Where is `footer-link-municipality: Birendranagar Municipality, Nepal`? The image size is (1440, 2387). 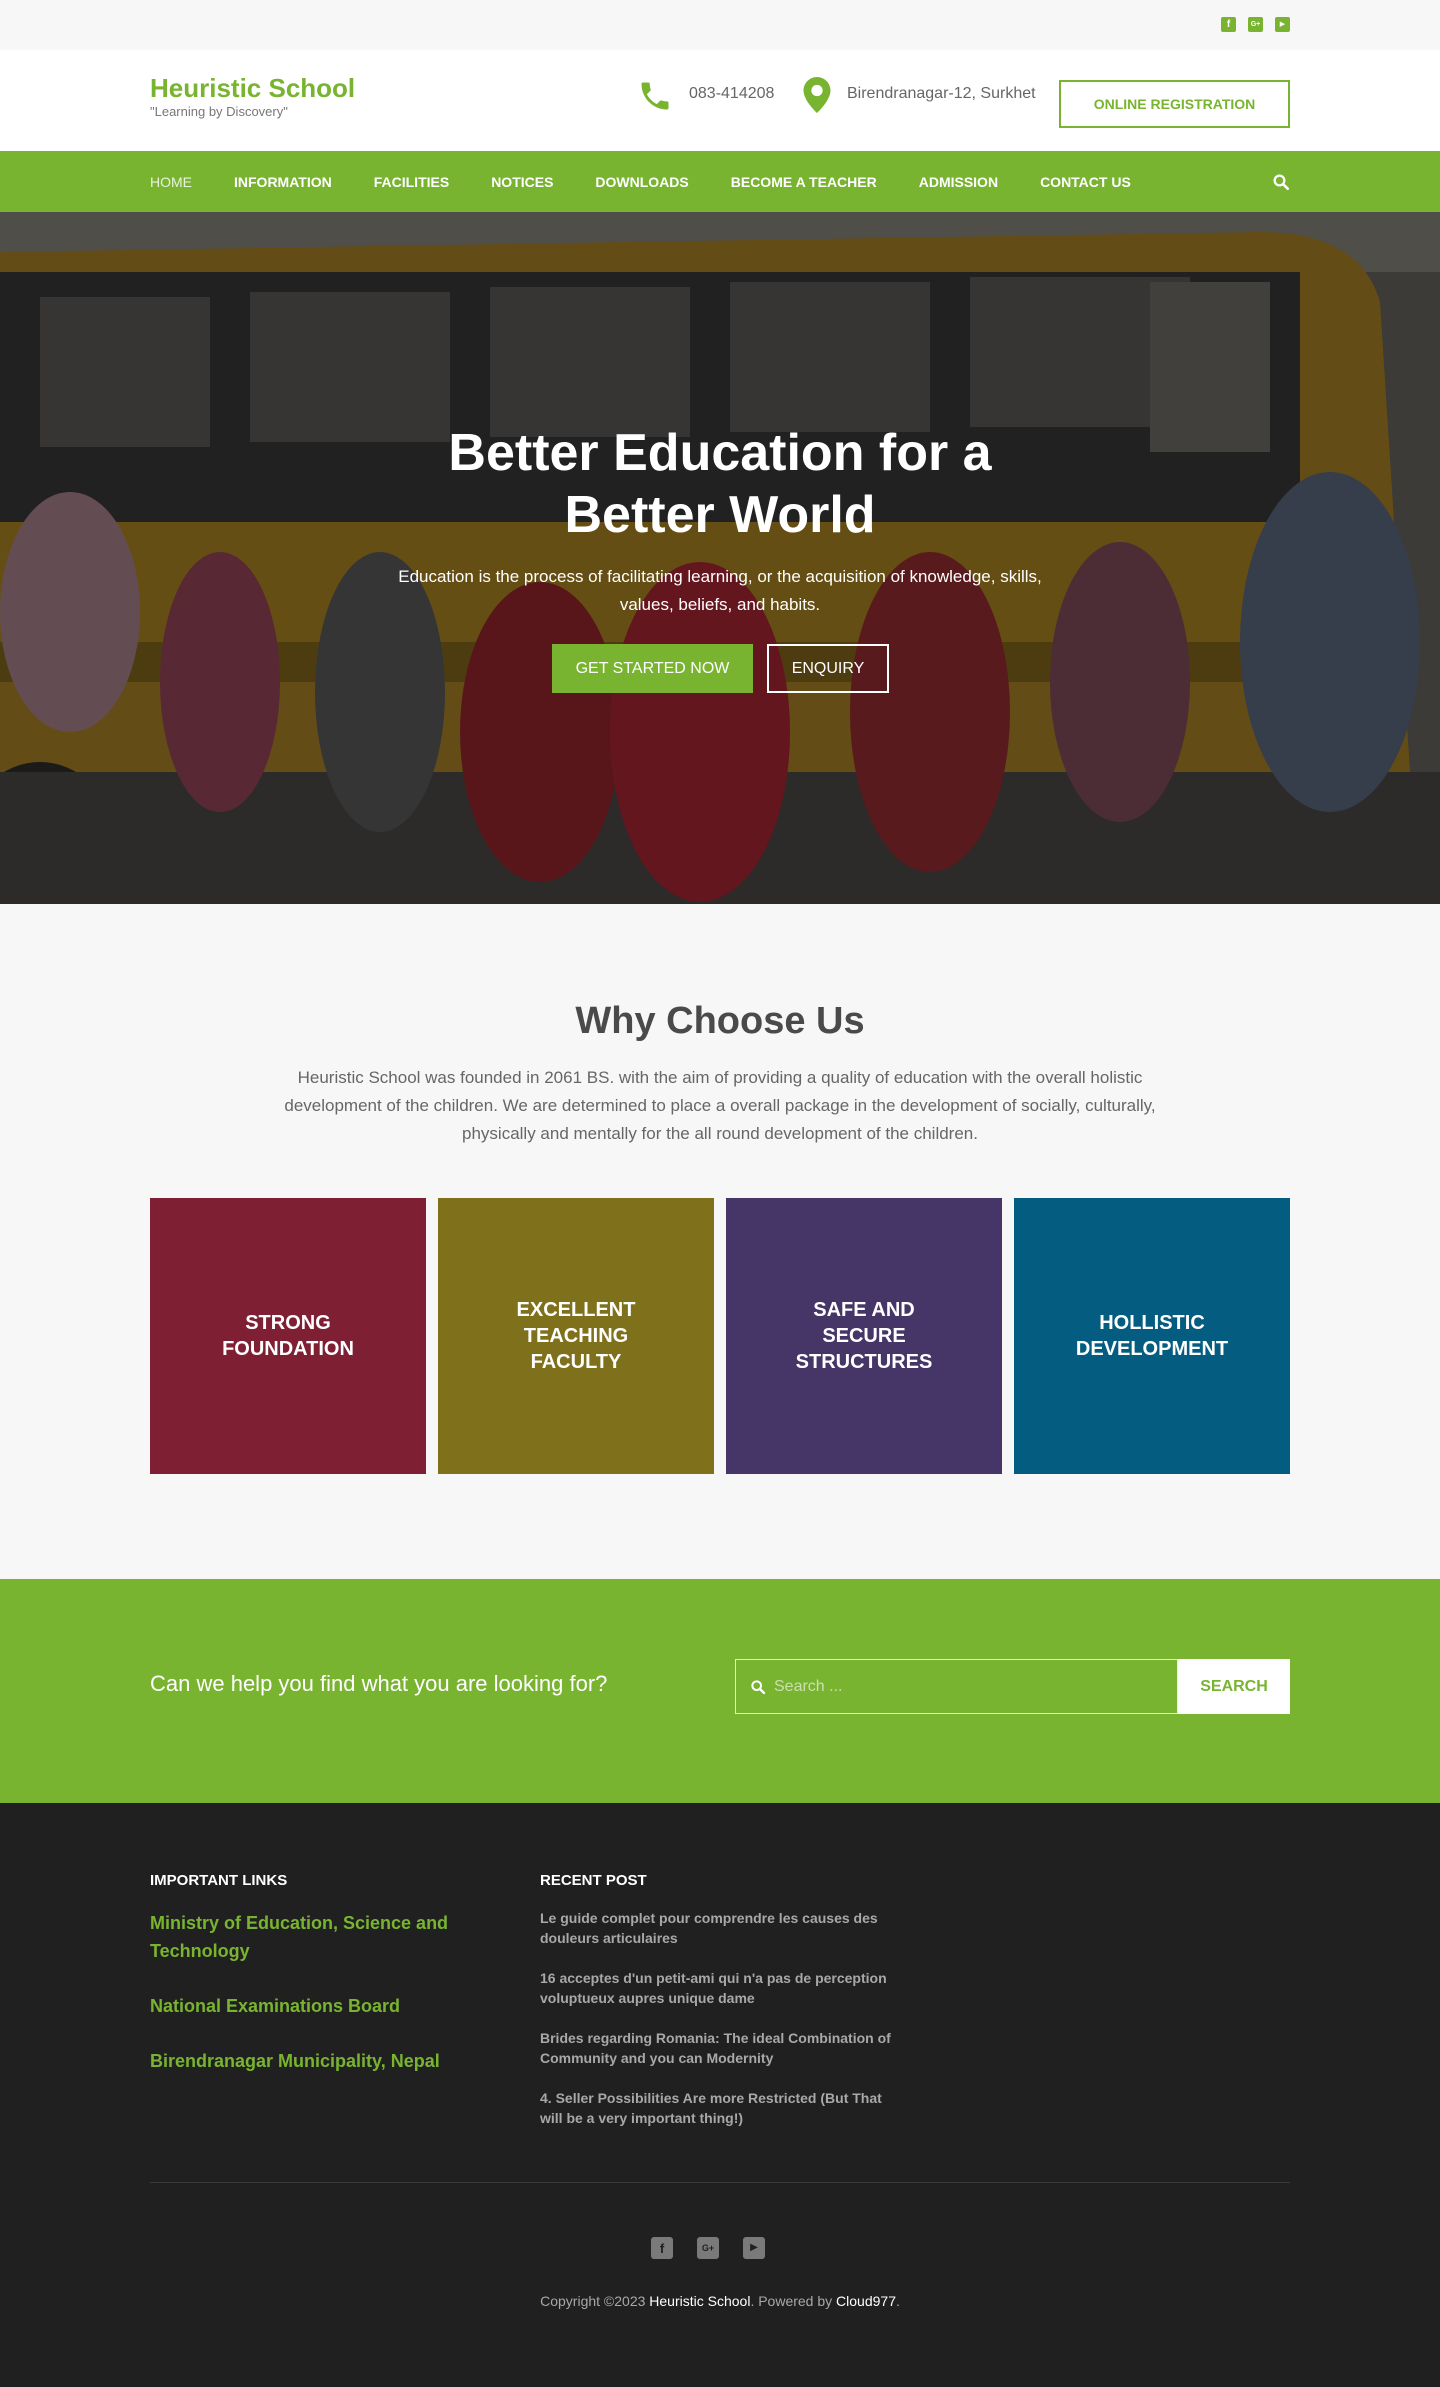 footer-link-municipality: Birendranagar Municipality, Nepal is located at coordinates (300, 2061).